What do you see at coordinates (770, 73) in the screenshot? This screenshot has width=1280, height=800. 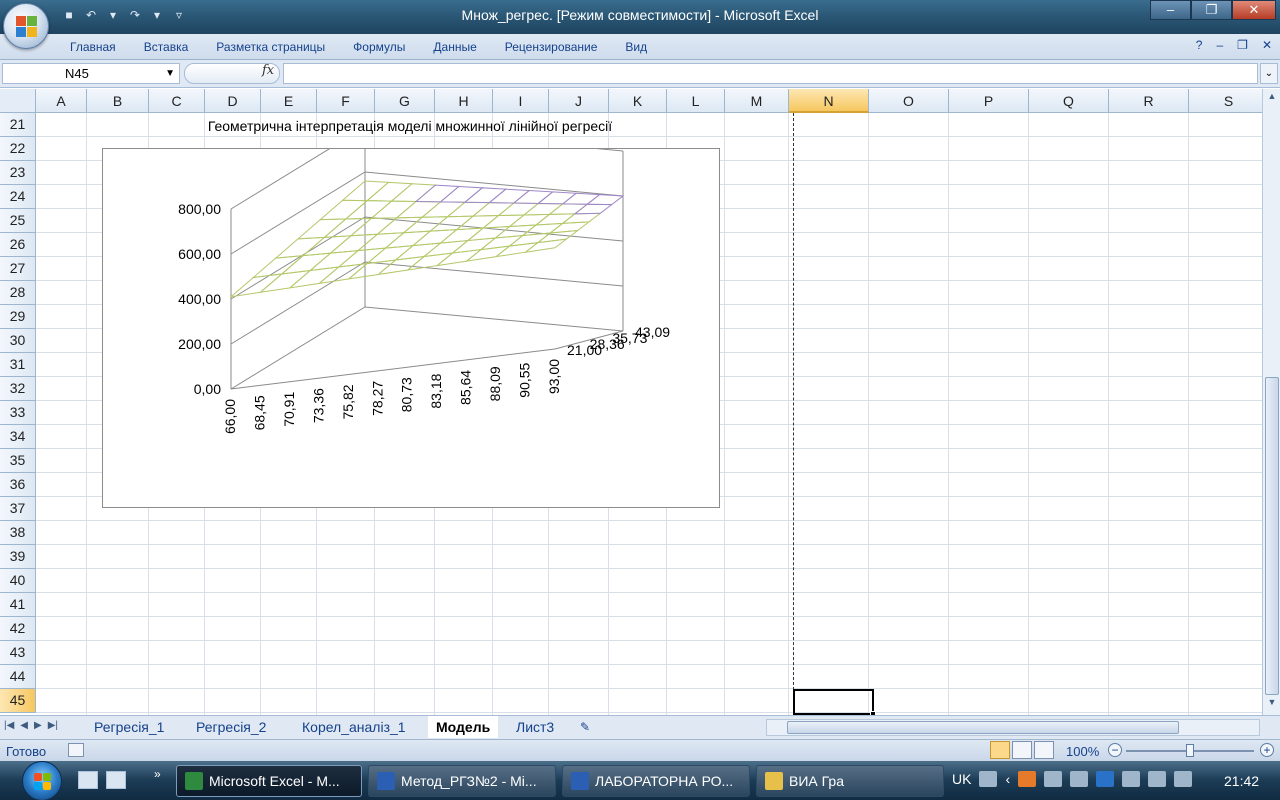 I see `formula-input` at bounding box center [770, 73].